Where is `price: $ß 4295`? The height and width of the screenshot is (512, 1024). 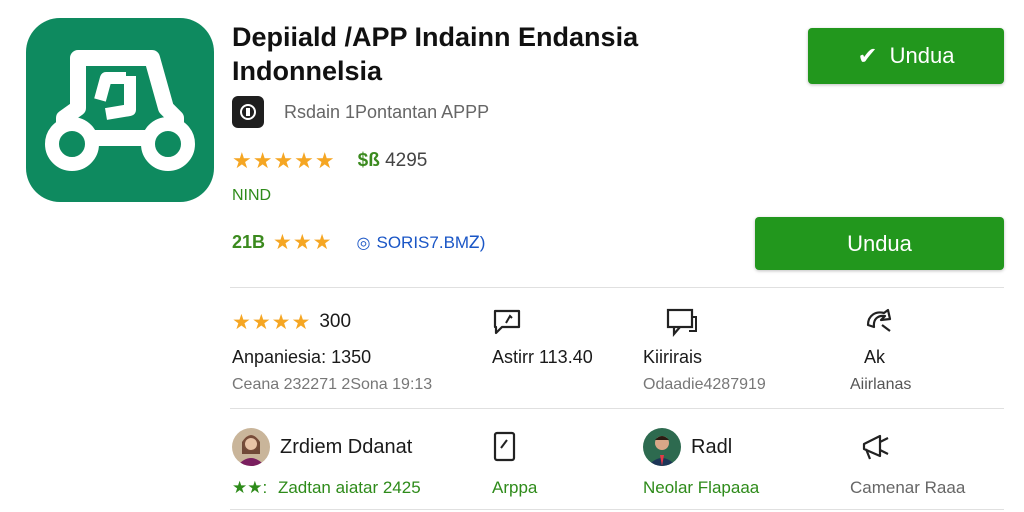 price: $ß 4295 is located at coordinates (393, 161).